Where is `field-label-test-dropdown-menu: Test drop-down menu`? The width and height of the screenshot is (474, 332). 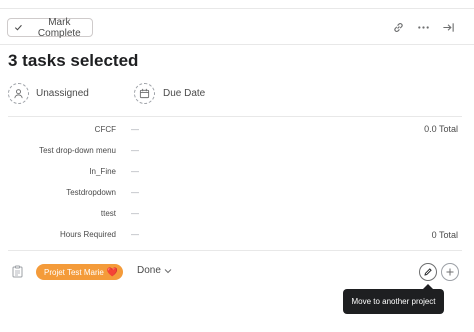
field-label-test-dropdown-menu: Test drop-down menu is located at coordinates (77, 150).